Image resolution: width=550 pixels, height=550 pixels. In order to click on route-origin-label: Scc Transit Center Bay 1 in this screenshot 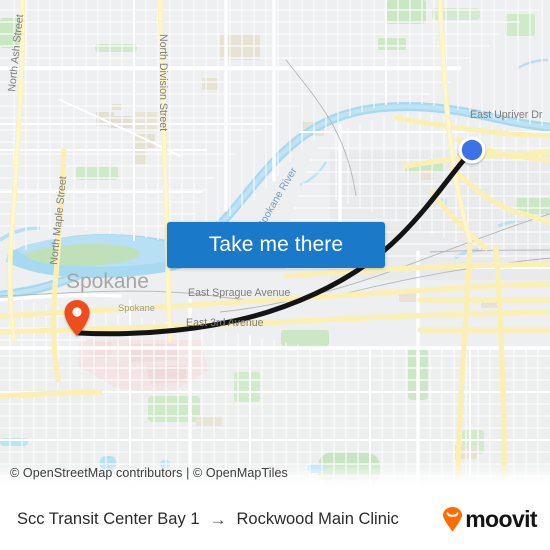, I will do `click(108, 518)`.